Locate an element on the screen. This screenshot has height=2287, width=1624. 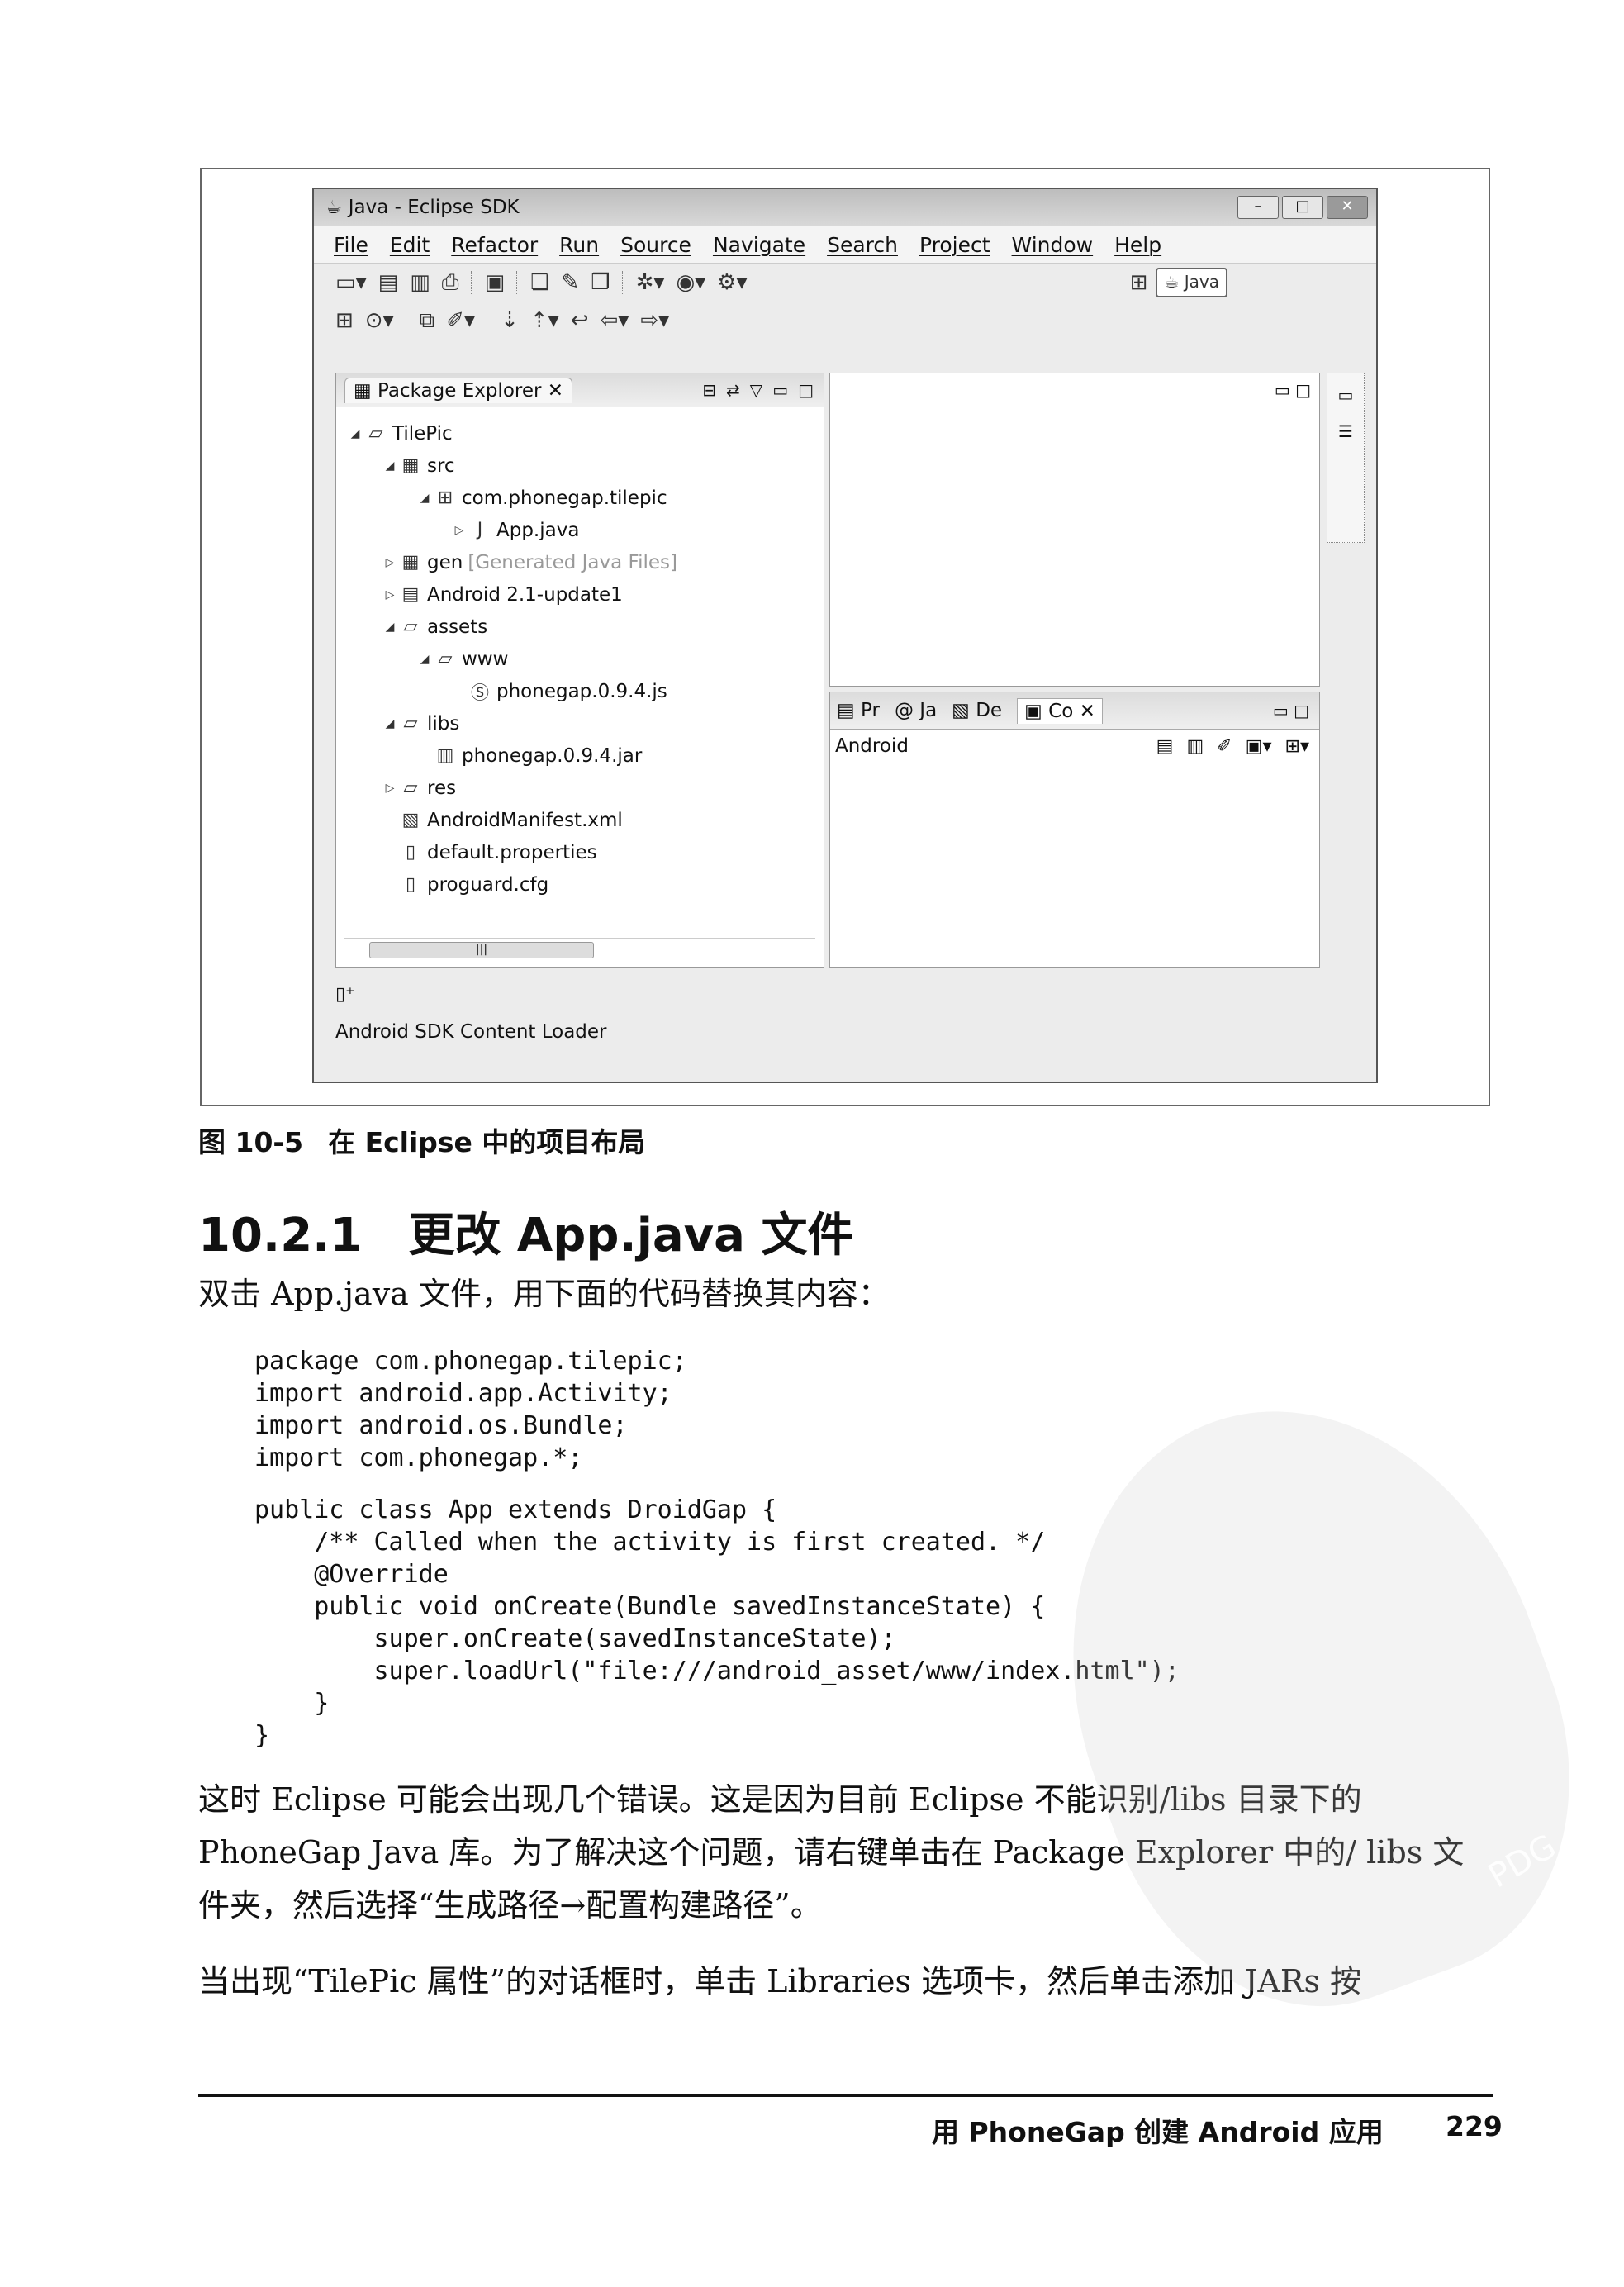
tree-item: ▯ proguard.cfg is located at coordinates (580, 884).